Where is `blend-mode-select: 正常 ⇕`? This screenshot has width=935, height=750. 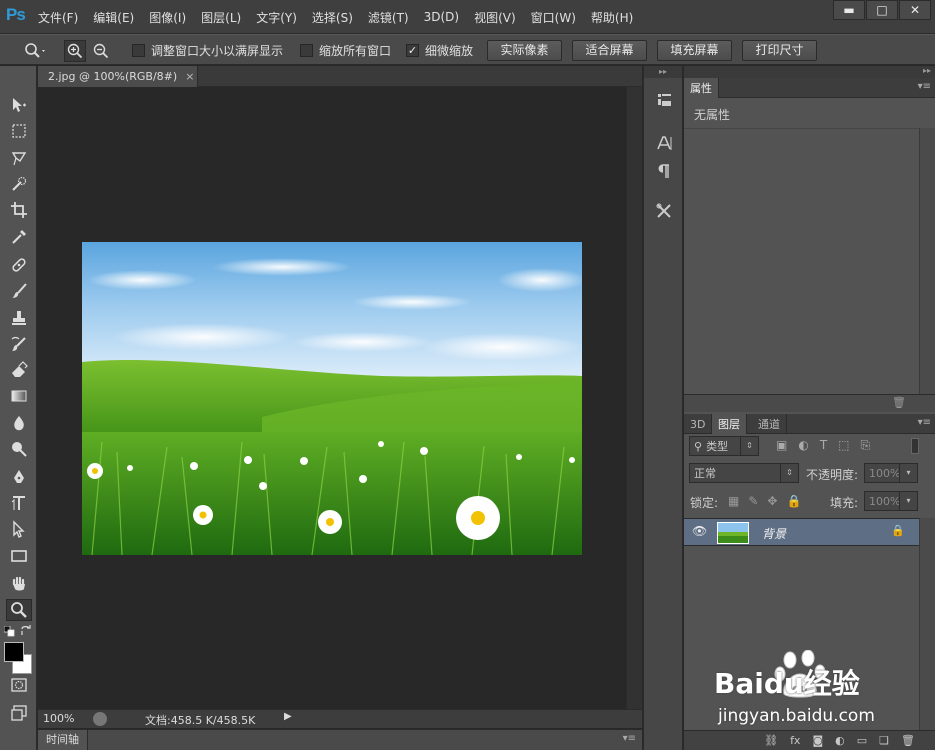
blend-mode-select: 正常 ⇕ is located at coordinates (744, 473).